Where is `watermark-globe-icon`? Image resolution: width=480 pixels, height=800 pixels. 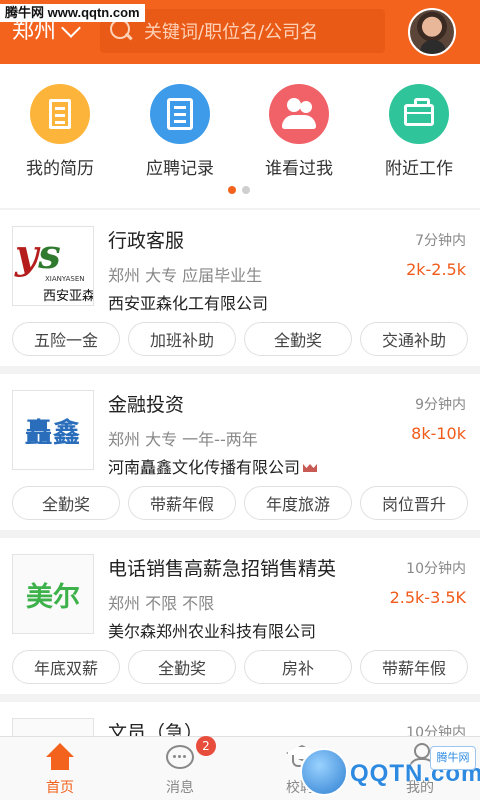
watermark-globe-icon is located at coordinates (324, 772).